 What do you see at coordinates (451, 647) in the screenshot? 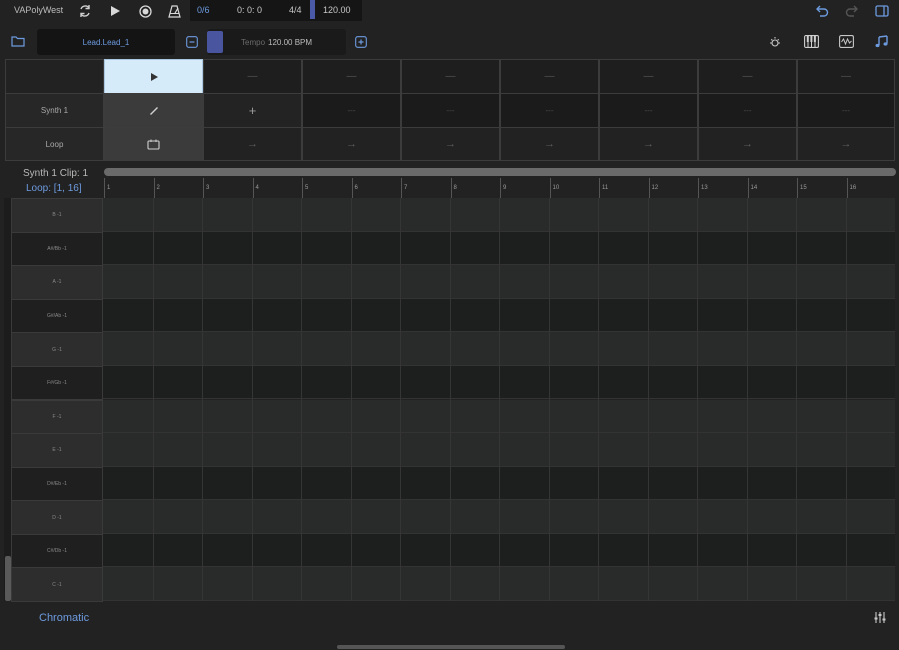
I see `home-indicator` at bounding box center [451, 647].